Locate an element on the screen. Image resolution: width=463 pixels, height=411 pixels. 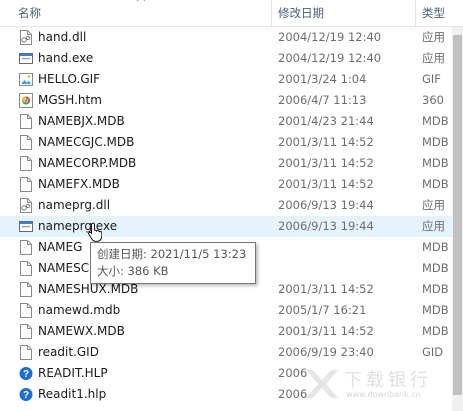
file-row: NAMEWX.MDB 2001/3/11 14:52 MDB is located at coordinates (231, 331).